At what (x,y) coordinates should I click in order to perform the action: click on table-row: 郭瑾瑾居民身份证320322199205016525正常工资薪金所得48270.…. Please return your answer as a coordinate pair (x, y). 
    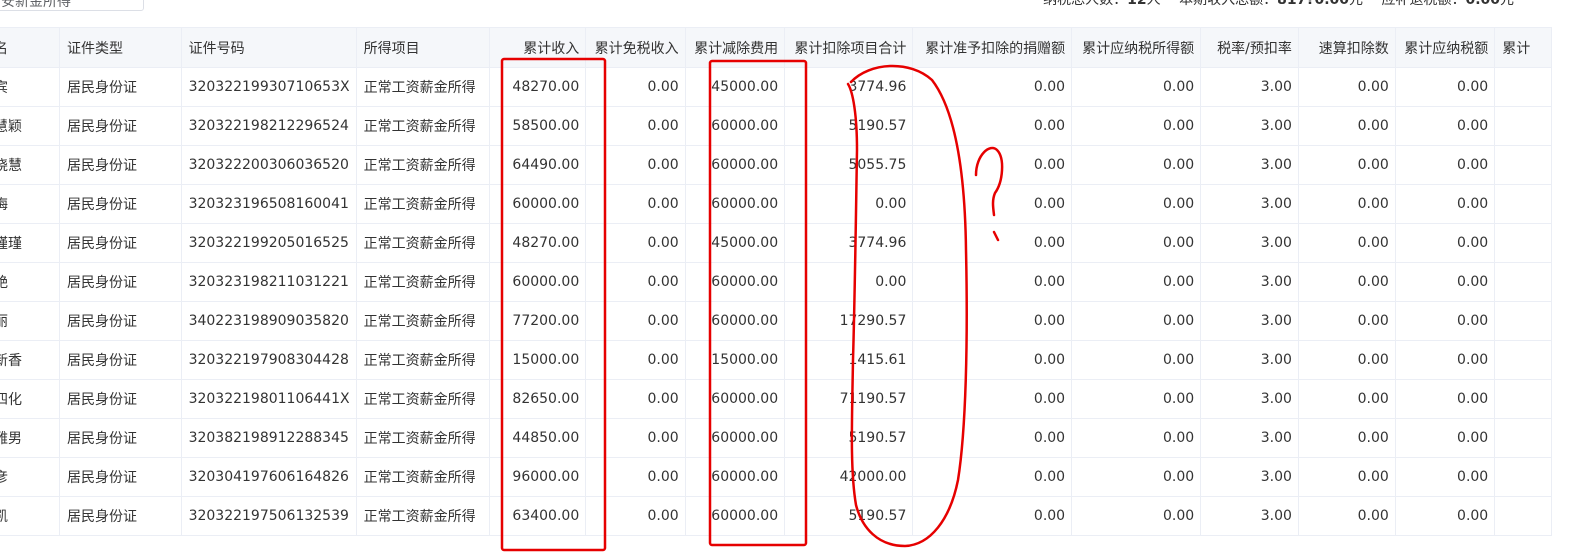
    Looking at the image, I should click on (776, 243).